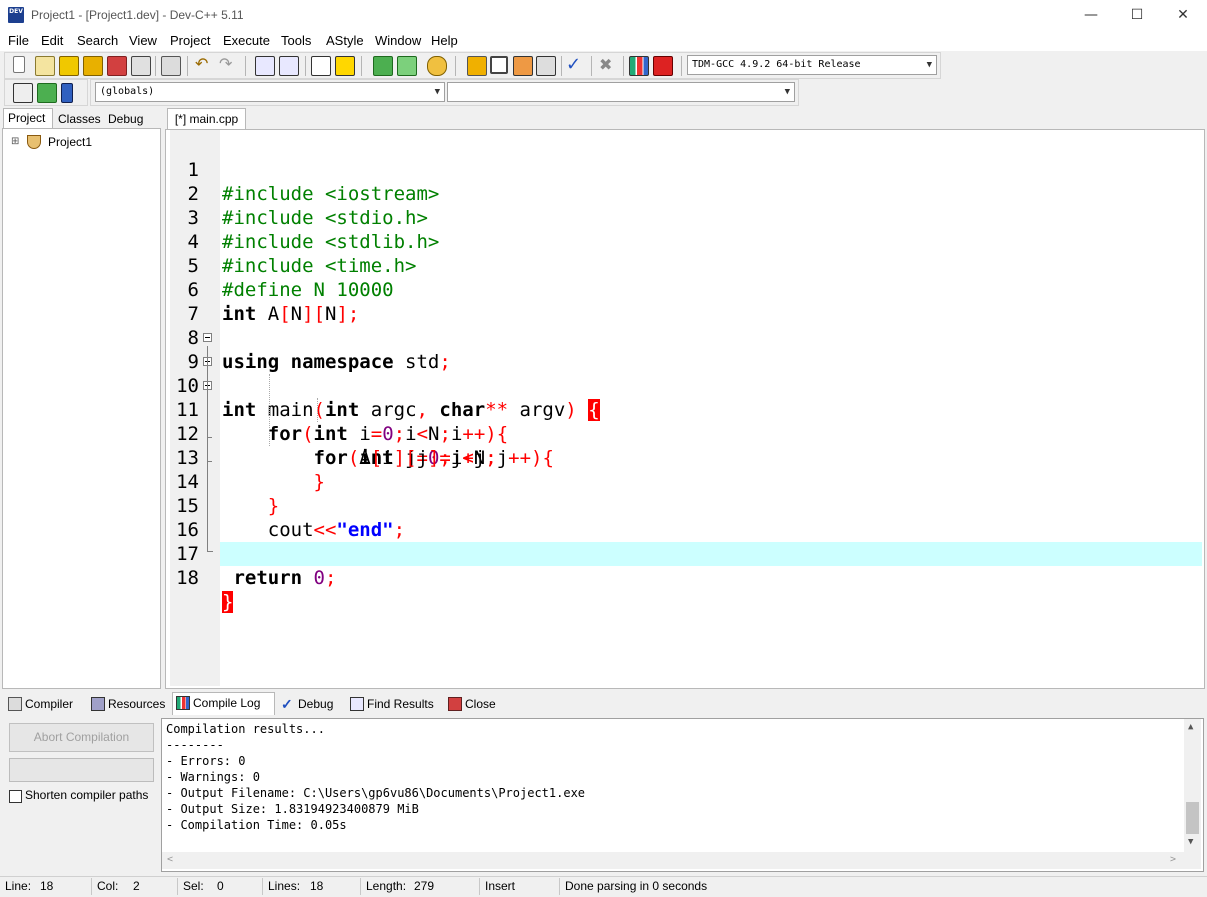  Describe the element at coordinates (684, 397) in the screenshot. I see `code-line: 10 for(int i=0;i<N;i++){` at that location.